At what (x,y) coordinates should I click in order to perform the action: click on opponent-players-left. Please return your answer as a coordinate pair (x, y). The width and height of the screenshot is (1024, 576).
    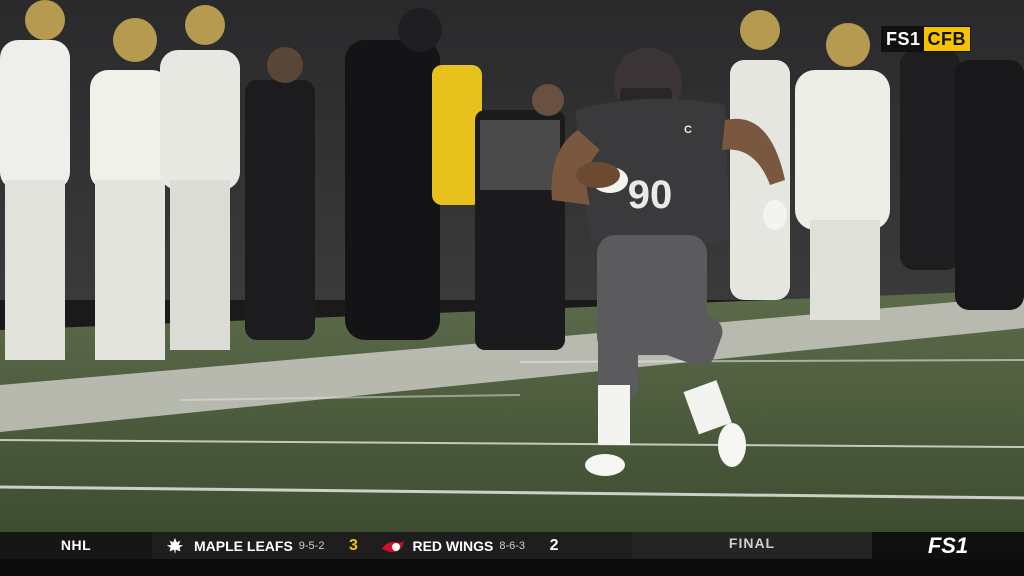
    Looking at the image, I should click on (120, 180).